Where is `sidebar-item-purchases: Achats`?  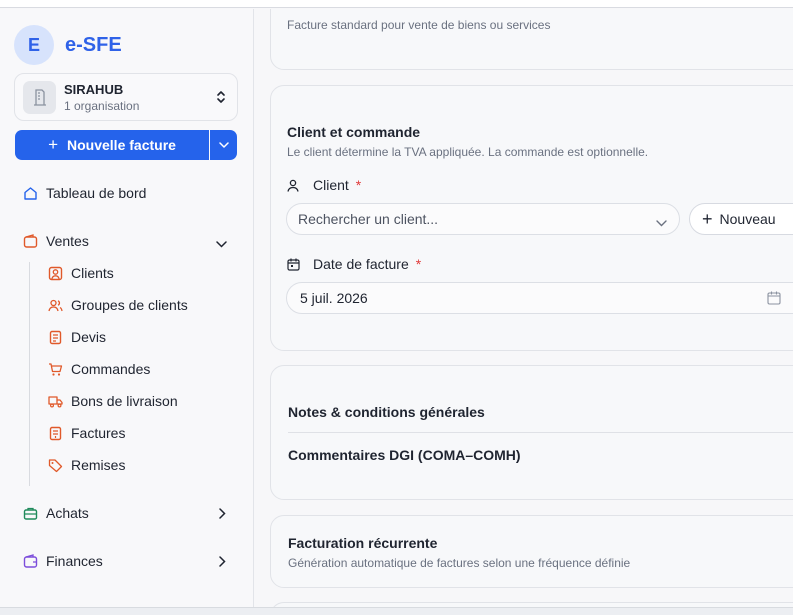
sidebar-item-purchases: Achats is located at coordinates (127, 513).